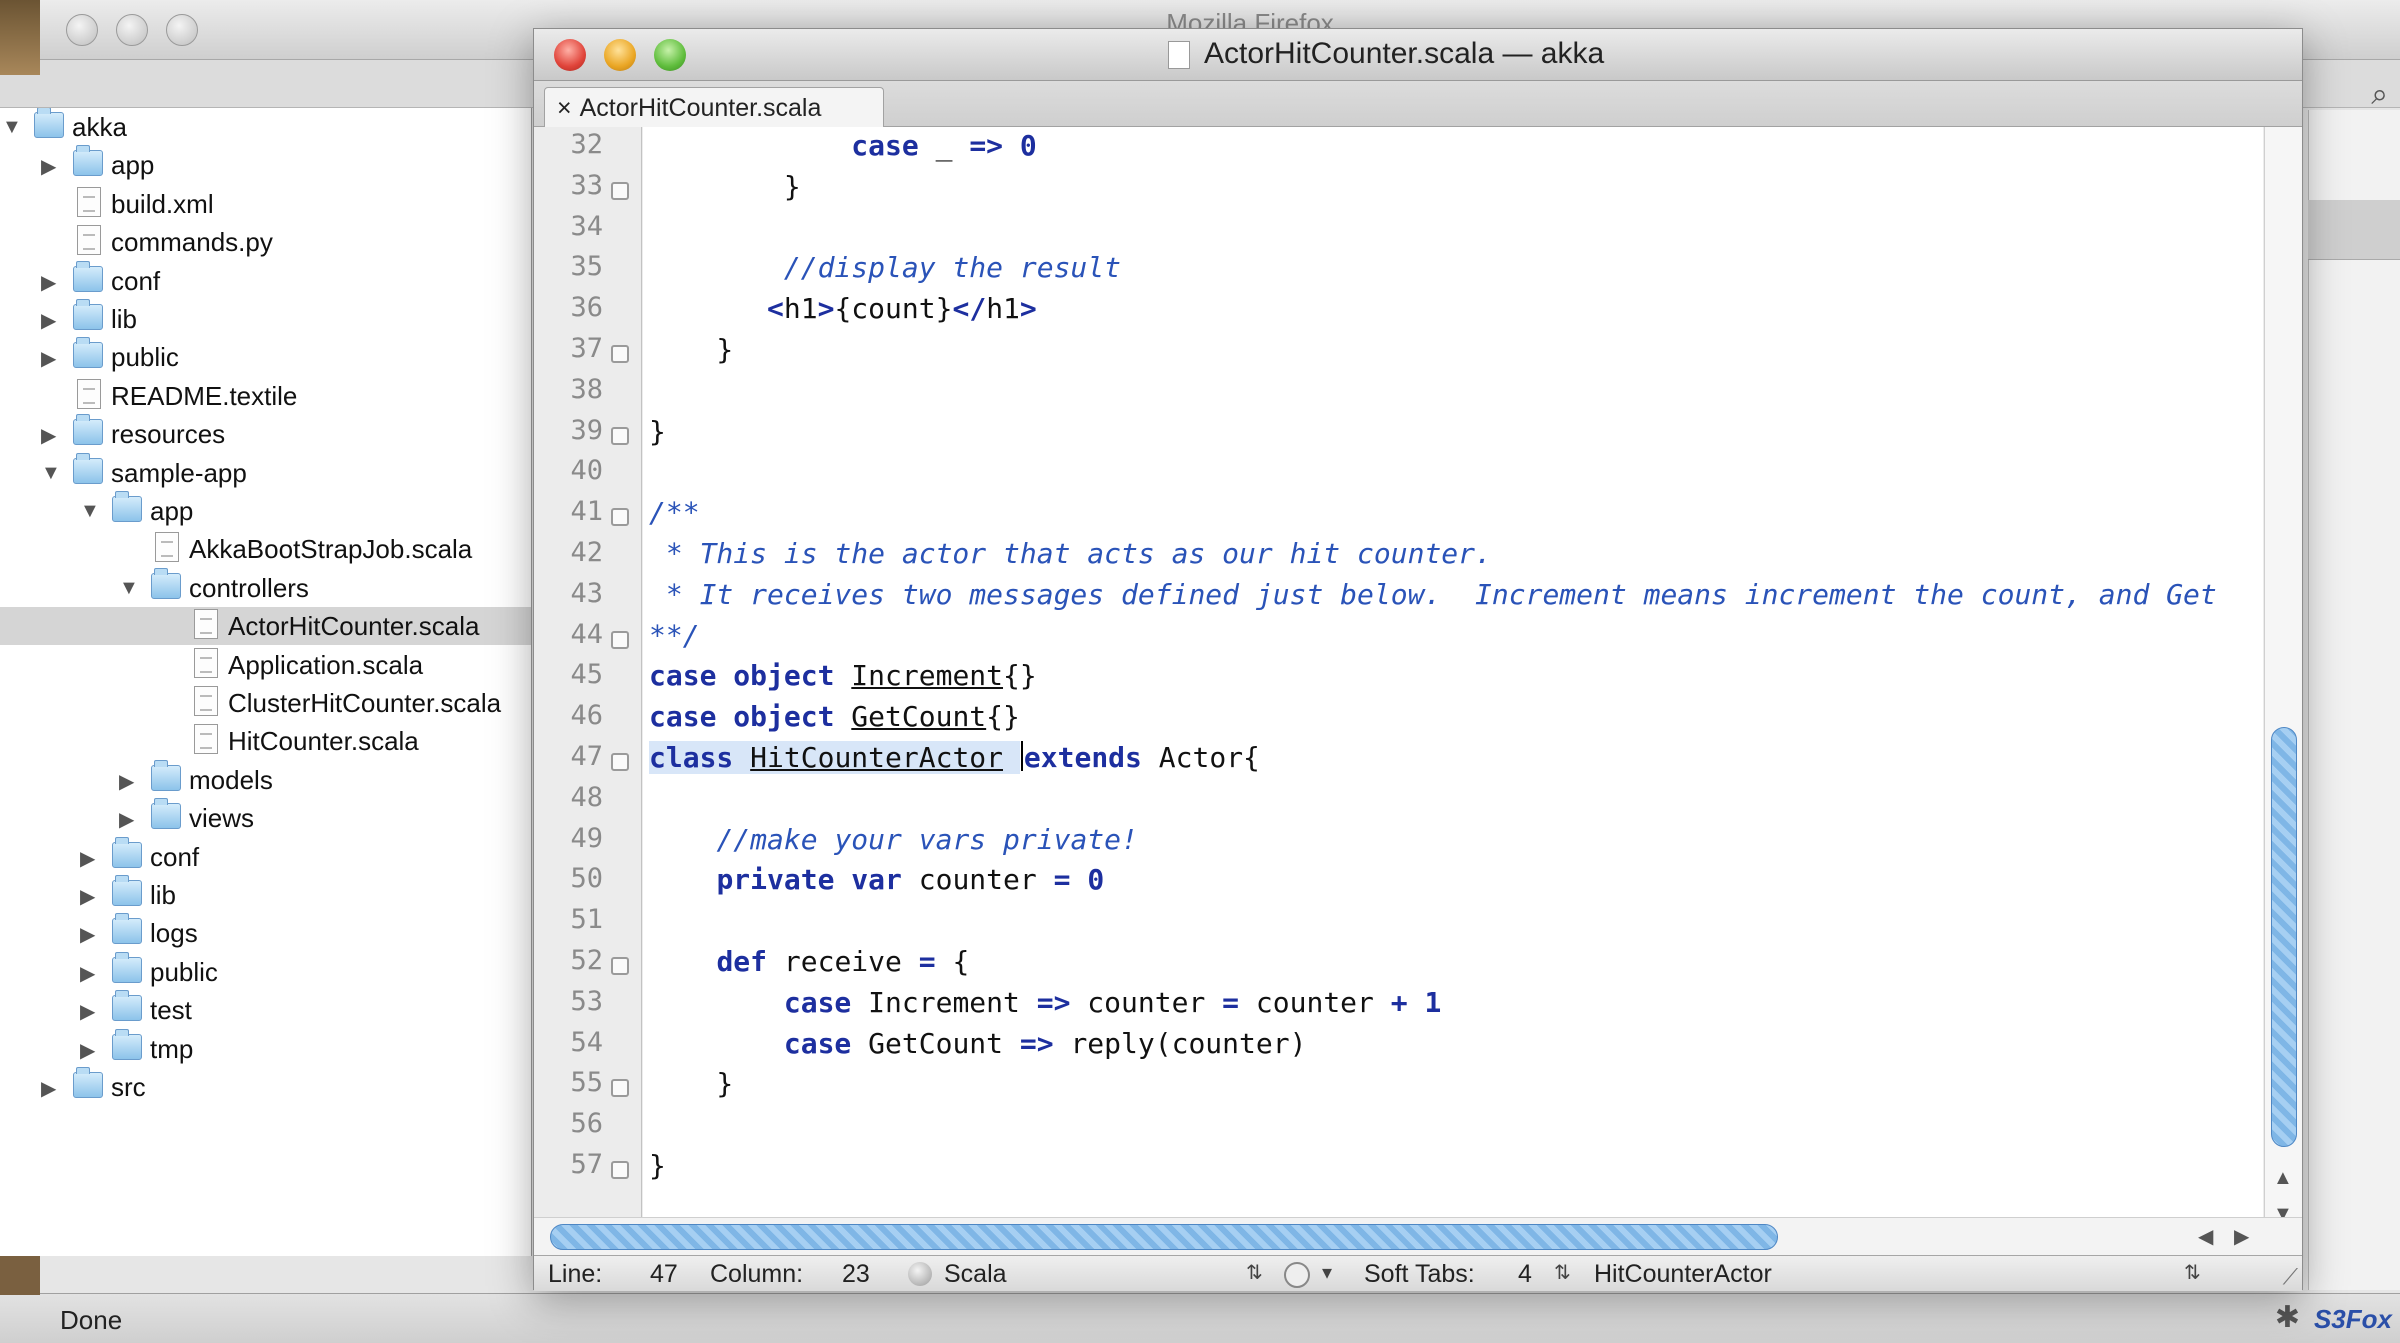  I want to click on code-line: case _ => 0, so click(842, 149).